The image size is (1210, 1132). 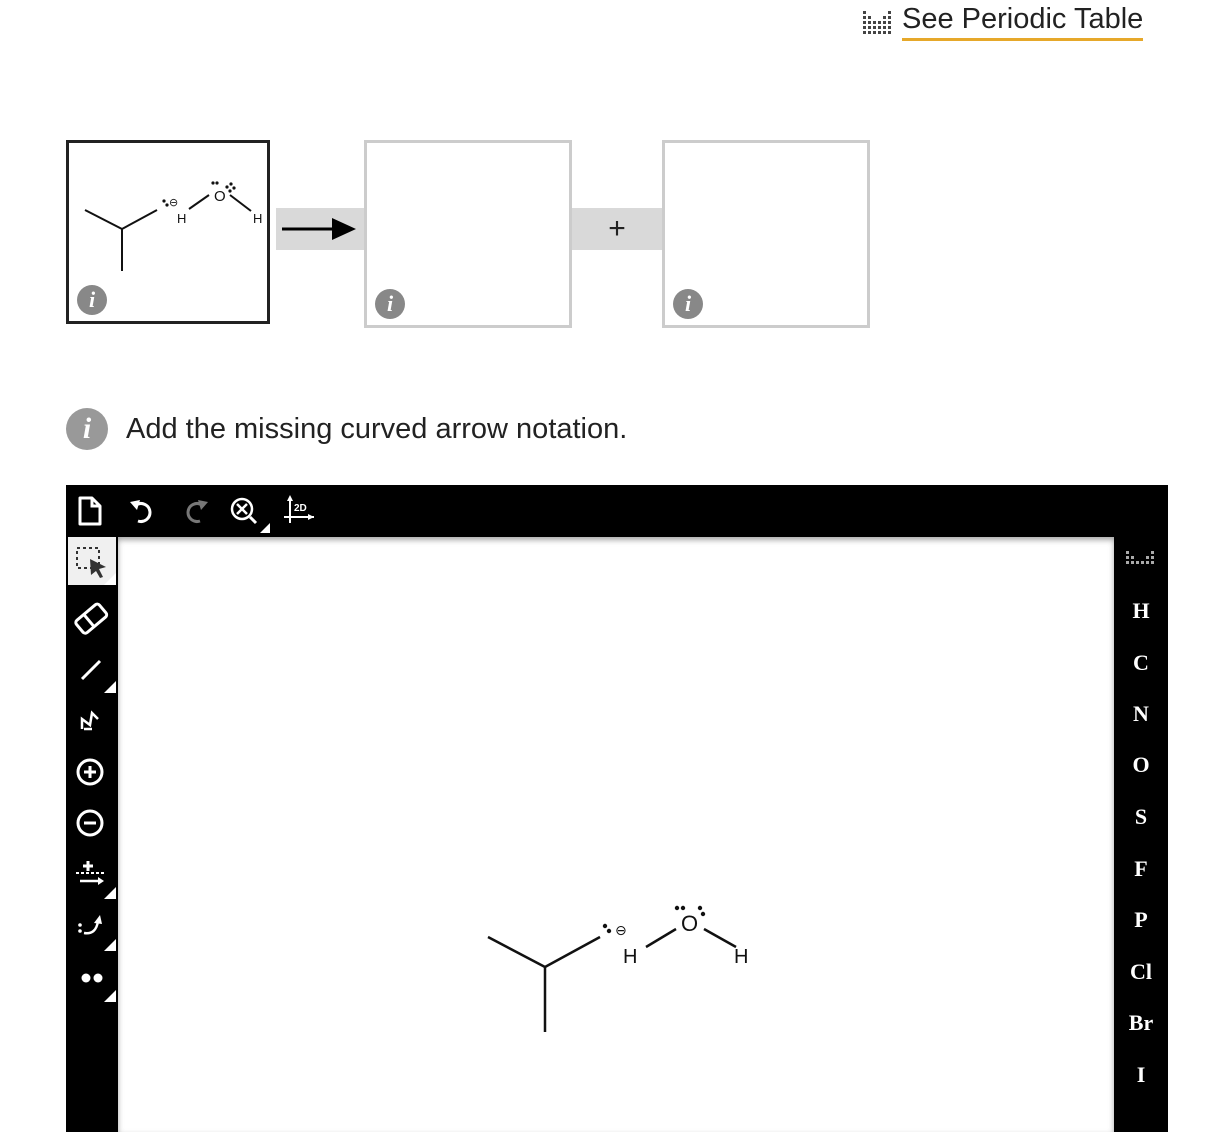 What do you see at coordinates (300, 508) in the screenshot?
I see `2d-label: 2D` at bounding box center [300, 508].